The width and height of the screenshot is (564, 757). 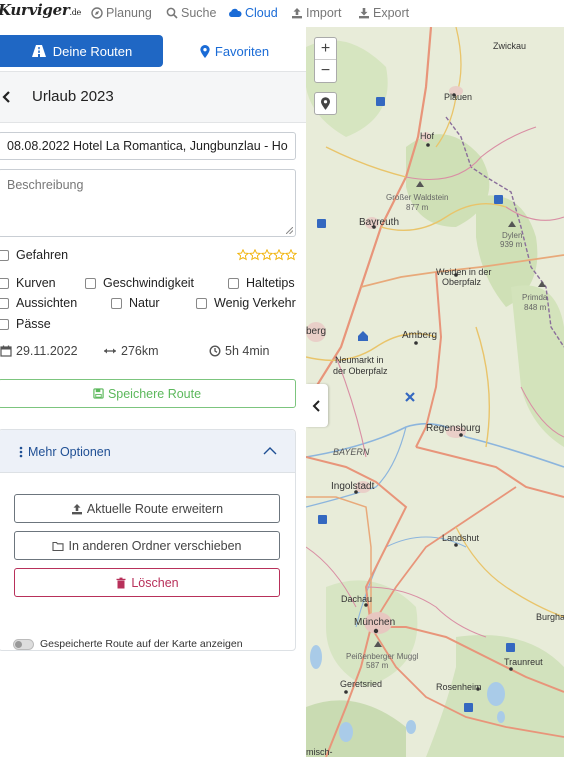 What do you see at coordinates (25, 324) in the screenshot?
I see `tag-paesse: Pässe` at bounding box center [25, 324].